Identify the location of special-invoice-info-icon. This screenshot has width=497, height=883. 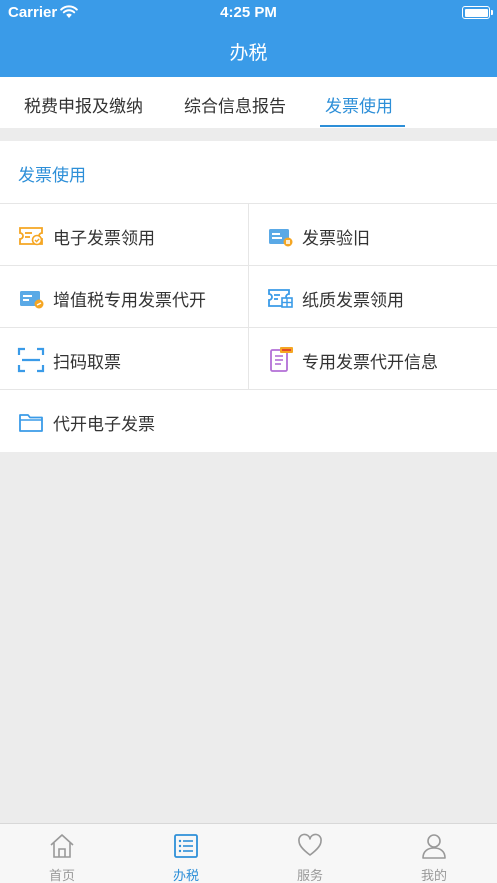
(280, 360).